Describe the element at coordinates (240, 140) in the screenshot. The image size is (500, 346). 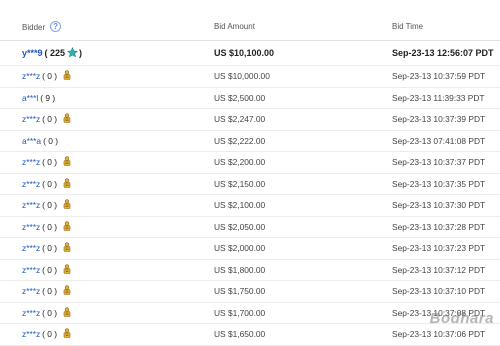
I see `bid-amount: US $2,222.00` at that location.